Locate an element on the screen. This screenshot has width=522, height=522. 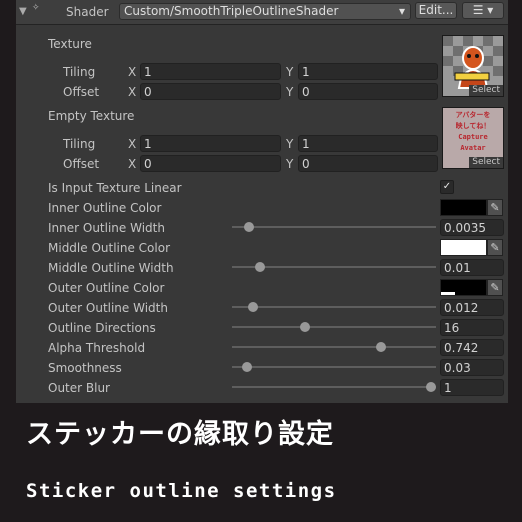
alpha-threshold-field: 0.742 is located at coordinates (472, 347).